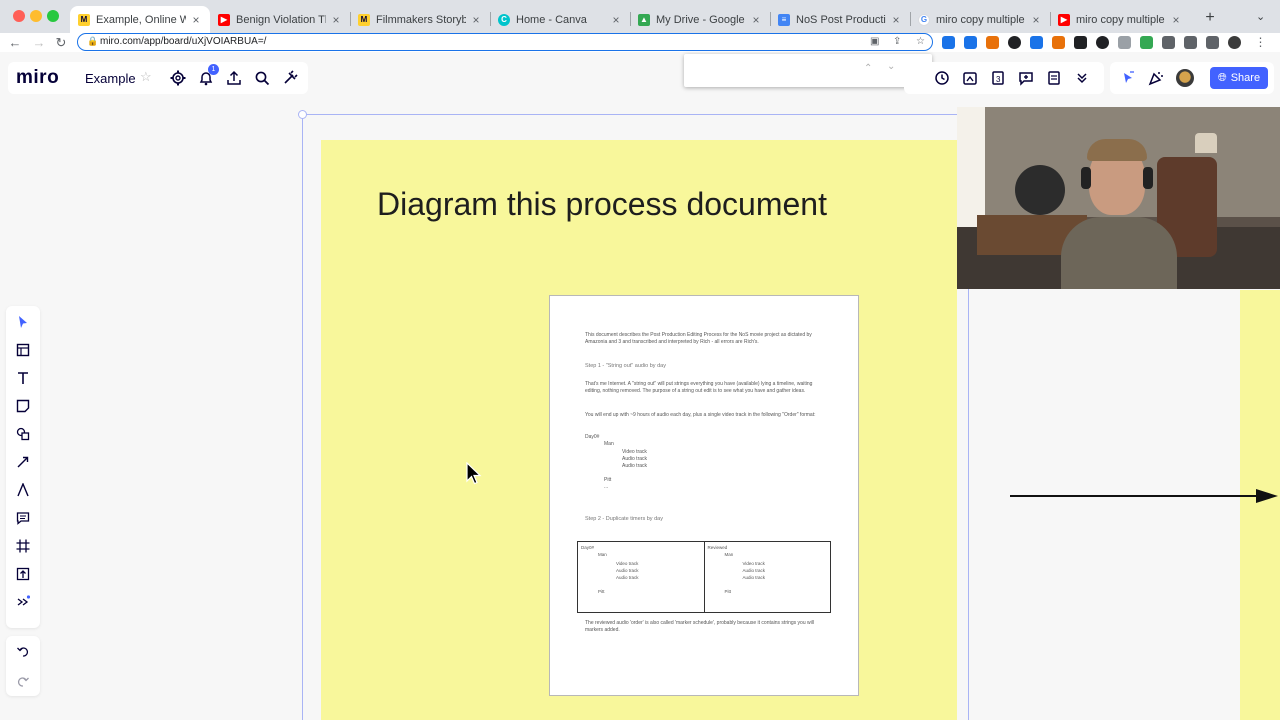 This screenshot has height=720, width=1280. What do you see at coordinates (302, 114) in the screenshot?
I see `frame-resize-handle` at bounding box center [302, 114].